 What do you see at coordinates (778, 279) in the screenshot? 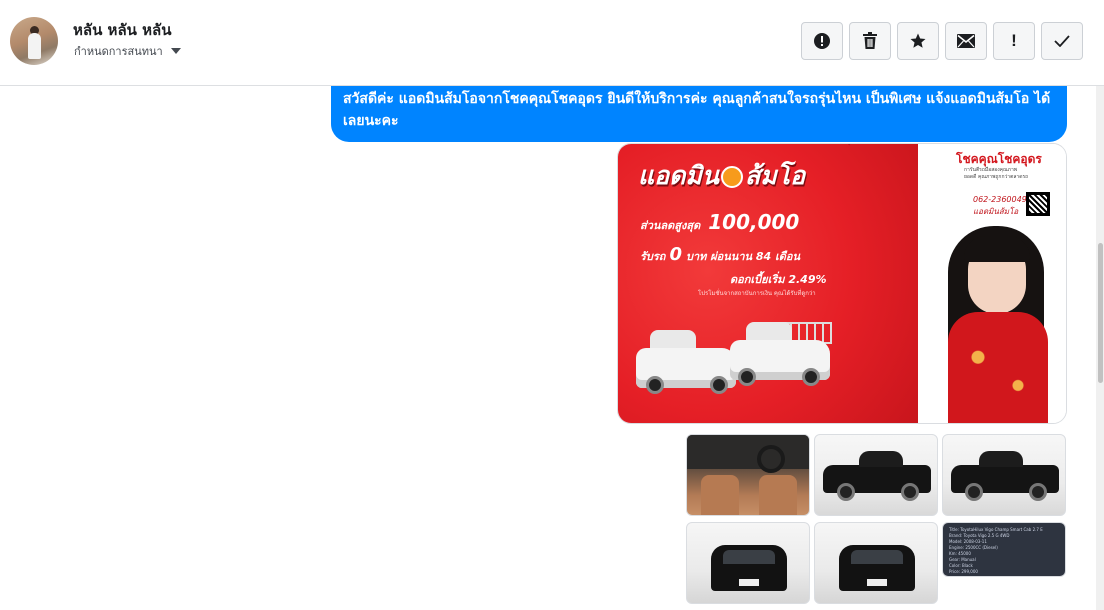
I see `promo-interest: ดอกเบี้ยเริ่ม 2.49%` at bounding box center [778, 279].